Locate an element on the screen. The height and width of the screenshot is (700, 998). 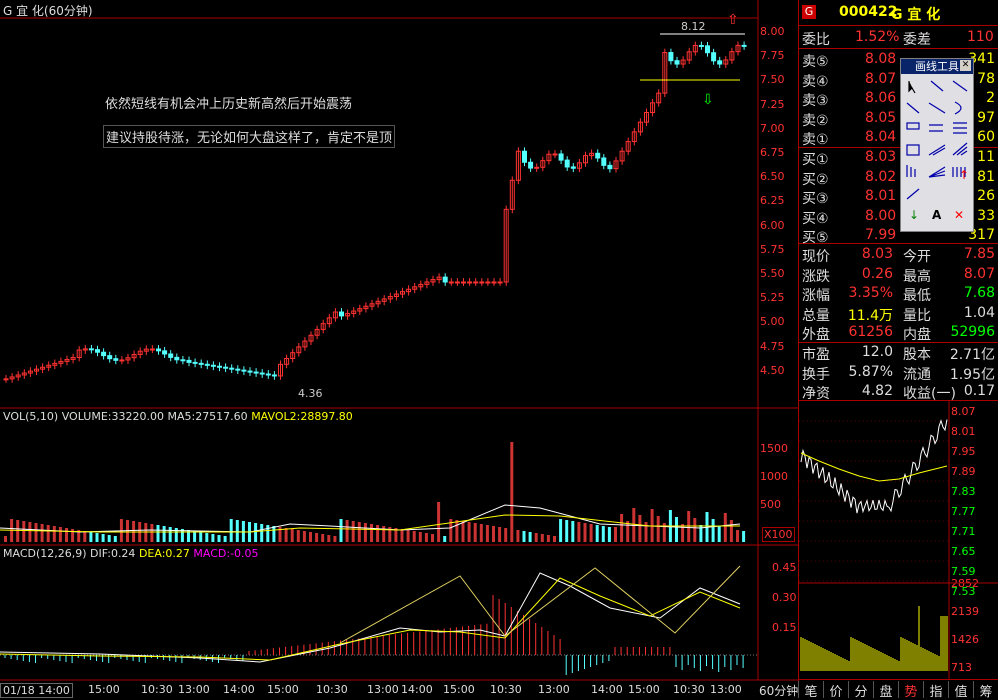
toolbox-delete-icon: ✕ is located at coordinates (959, 215).